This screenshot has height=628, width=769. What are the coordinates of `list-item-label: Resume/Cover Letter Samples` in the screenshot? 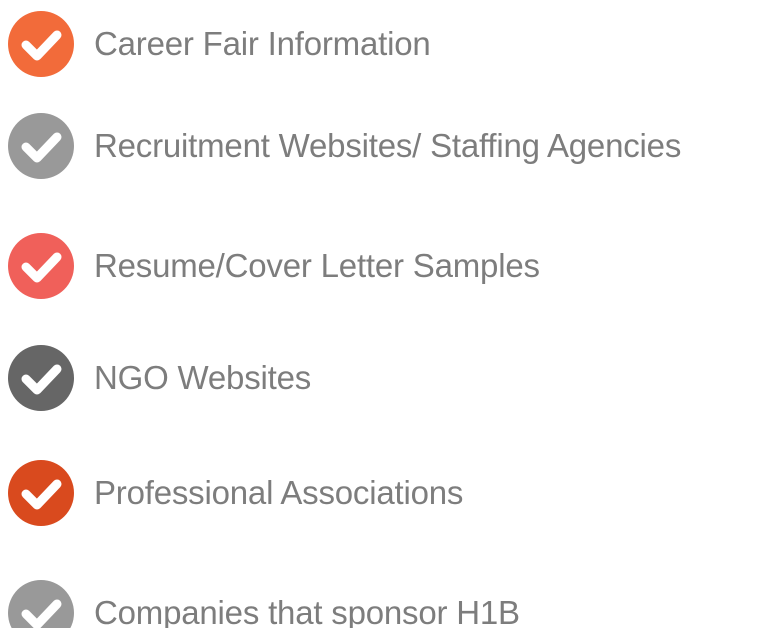 It's located at (317, 265).